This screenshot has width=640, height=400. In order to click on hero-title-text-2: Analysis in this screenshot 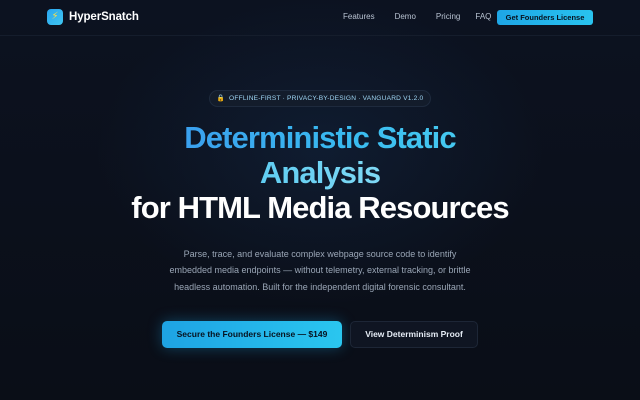, I will do `click(320, 172)`.